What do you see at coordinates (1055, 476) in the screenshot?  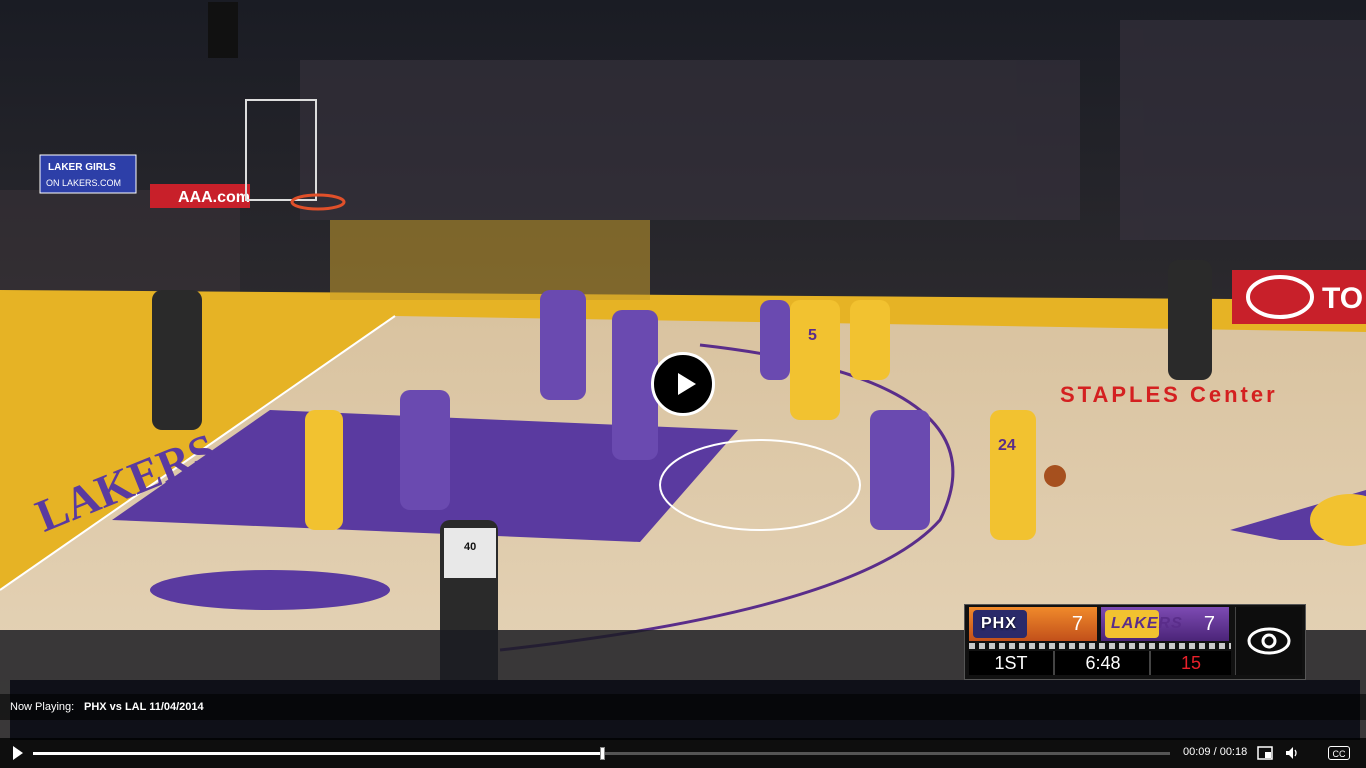 I see `basketball` at bounding box center [1055, 476].